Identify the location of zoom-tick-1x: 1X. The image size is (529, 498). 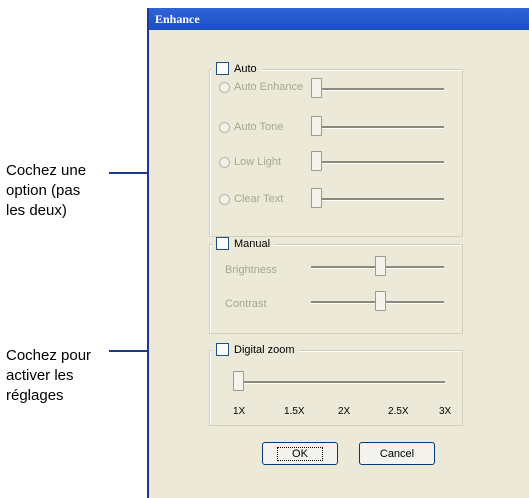
(239, 411).